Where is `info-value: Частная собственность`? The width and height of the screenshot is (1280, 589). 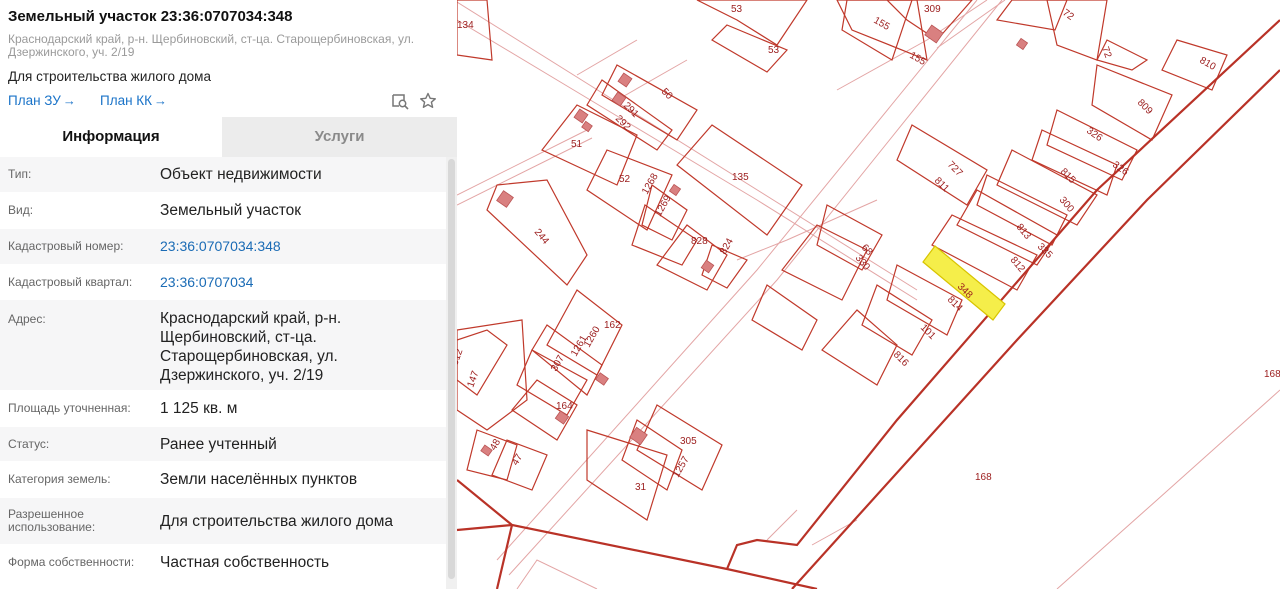
info-value: Частная собственность is located at coordinates (245, 562).